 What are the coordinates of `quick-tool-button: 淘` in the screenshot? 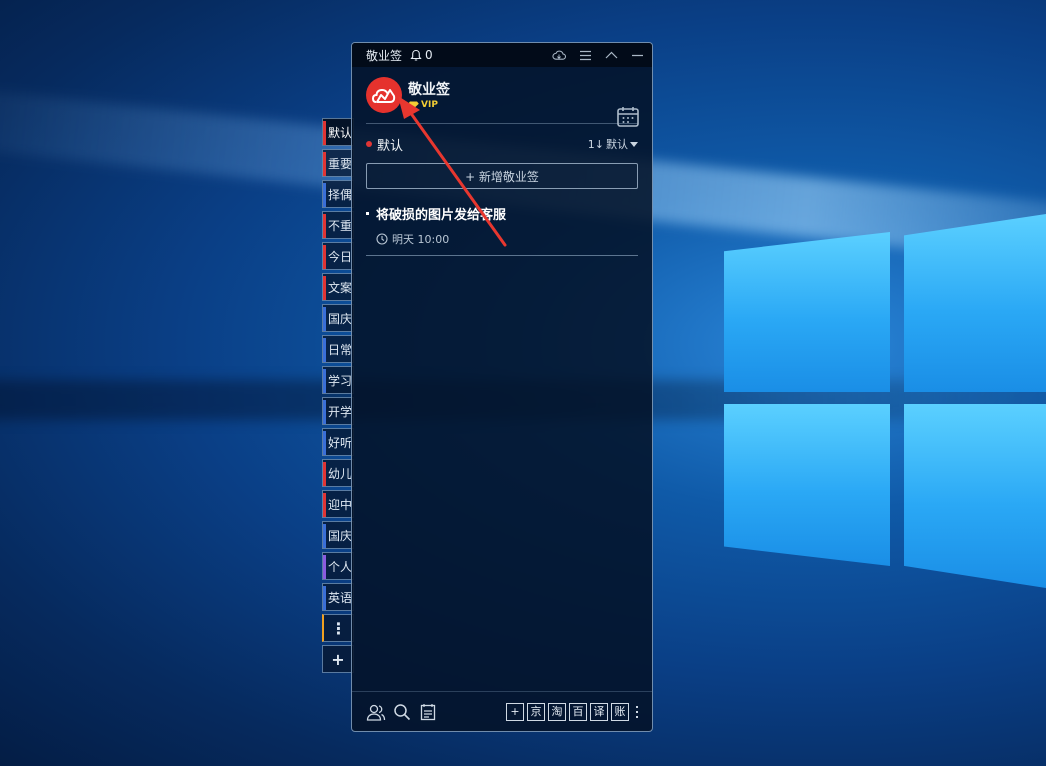 It's located at (557, 711).